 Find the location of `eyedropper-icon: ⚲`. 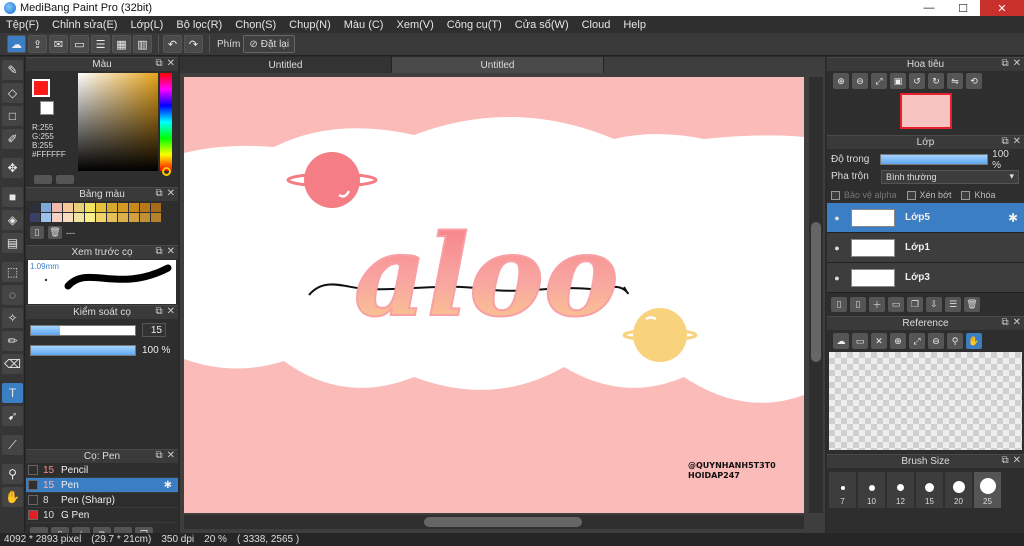

eyedropper-icon: ⚲ is located at coordinates (12, 474).